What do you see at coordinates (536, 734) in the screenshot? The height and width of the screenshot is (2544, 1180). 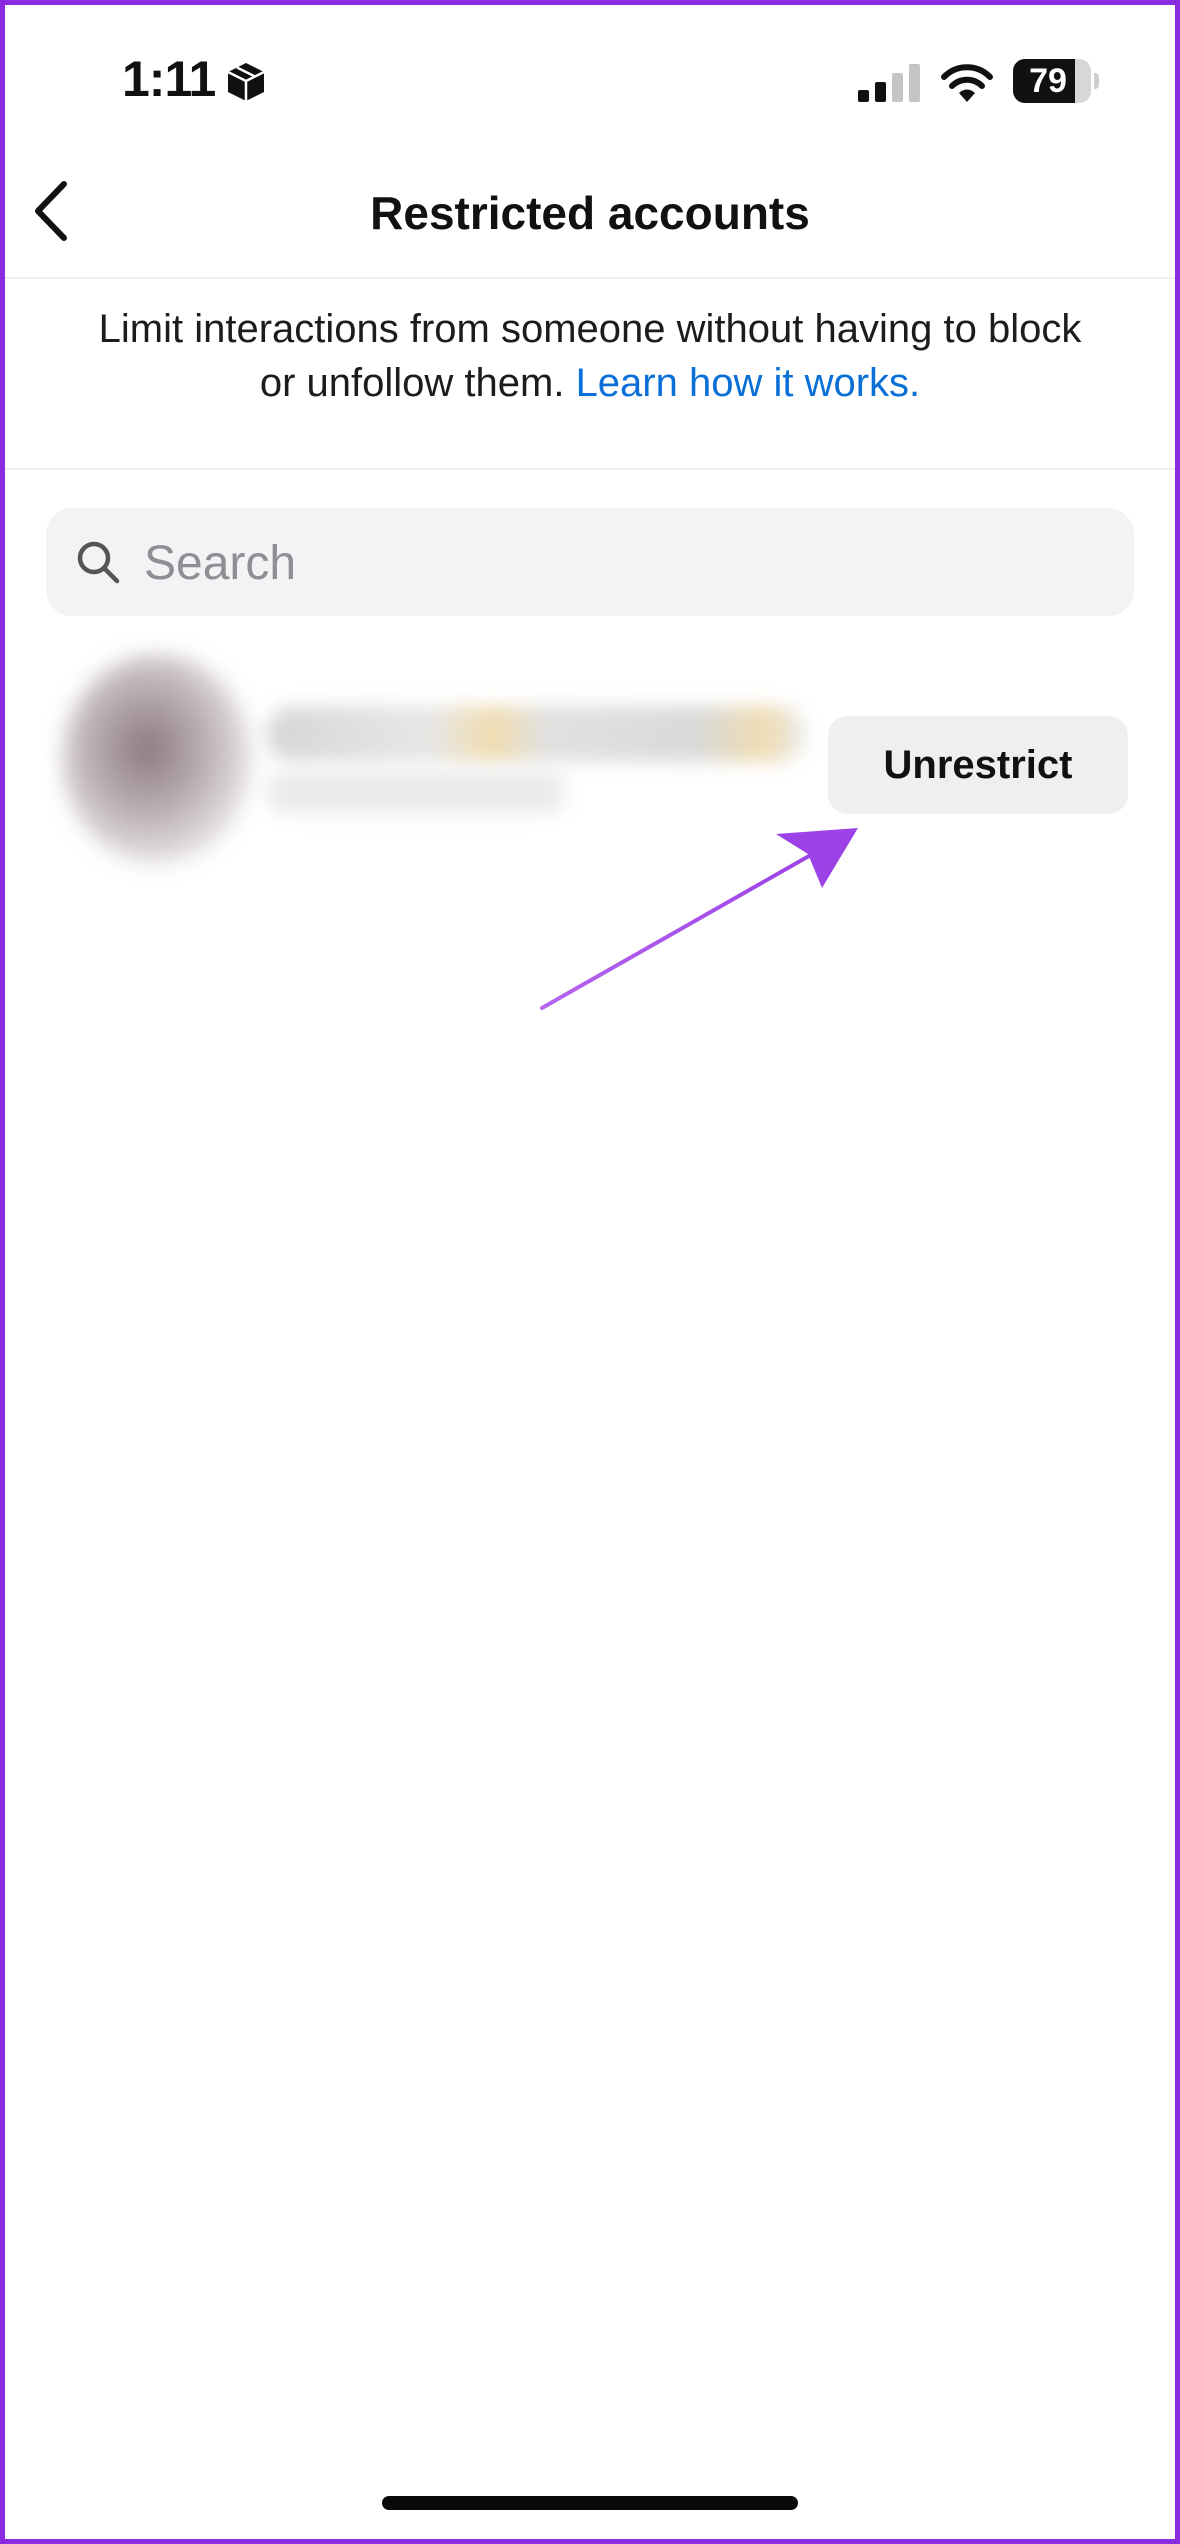 I see `account-name` at bounding box center [536, 734].